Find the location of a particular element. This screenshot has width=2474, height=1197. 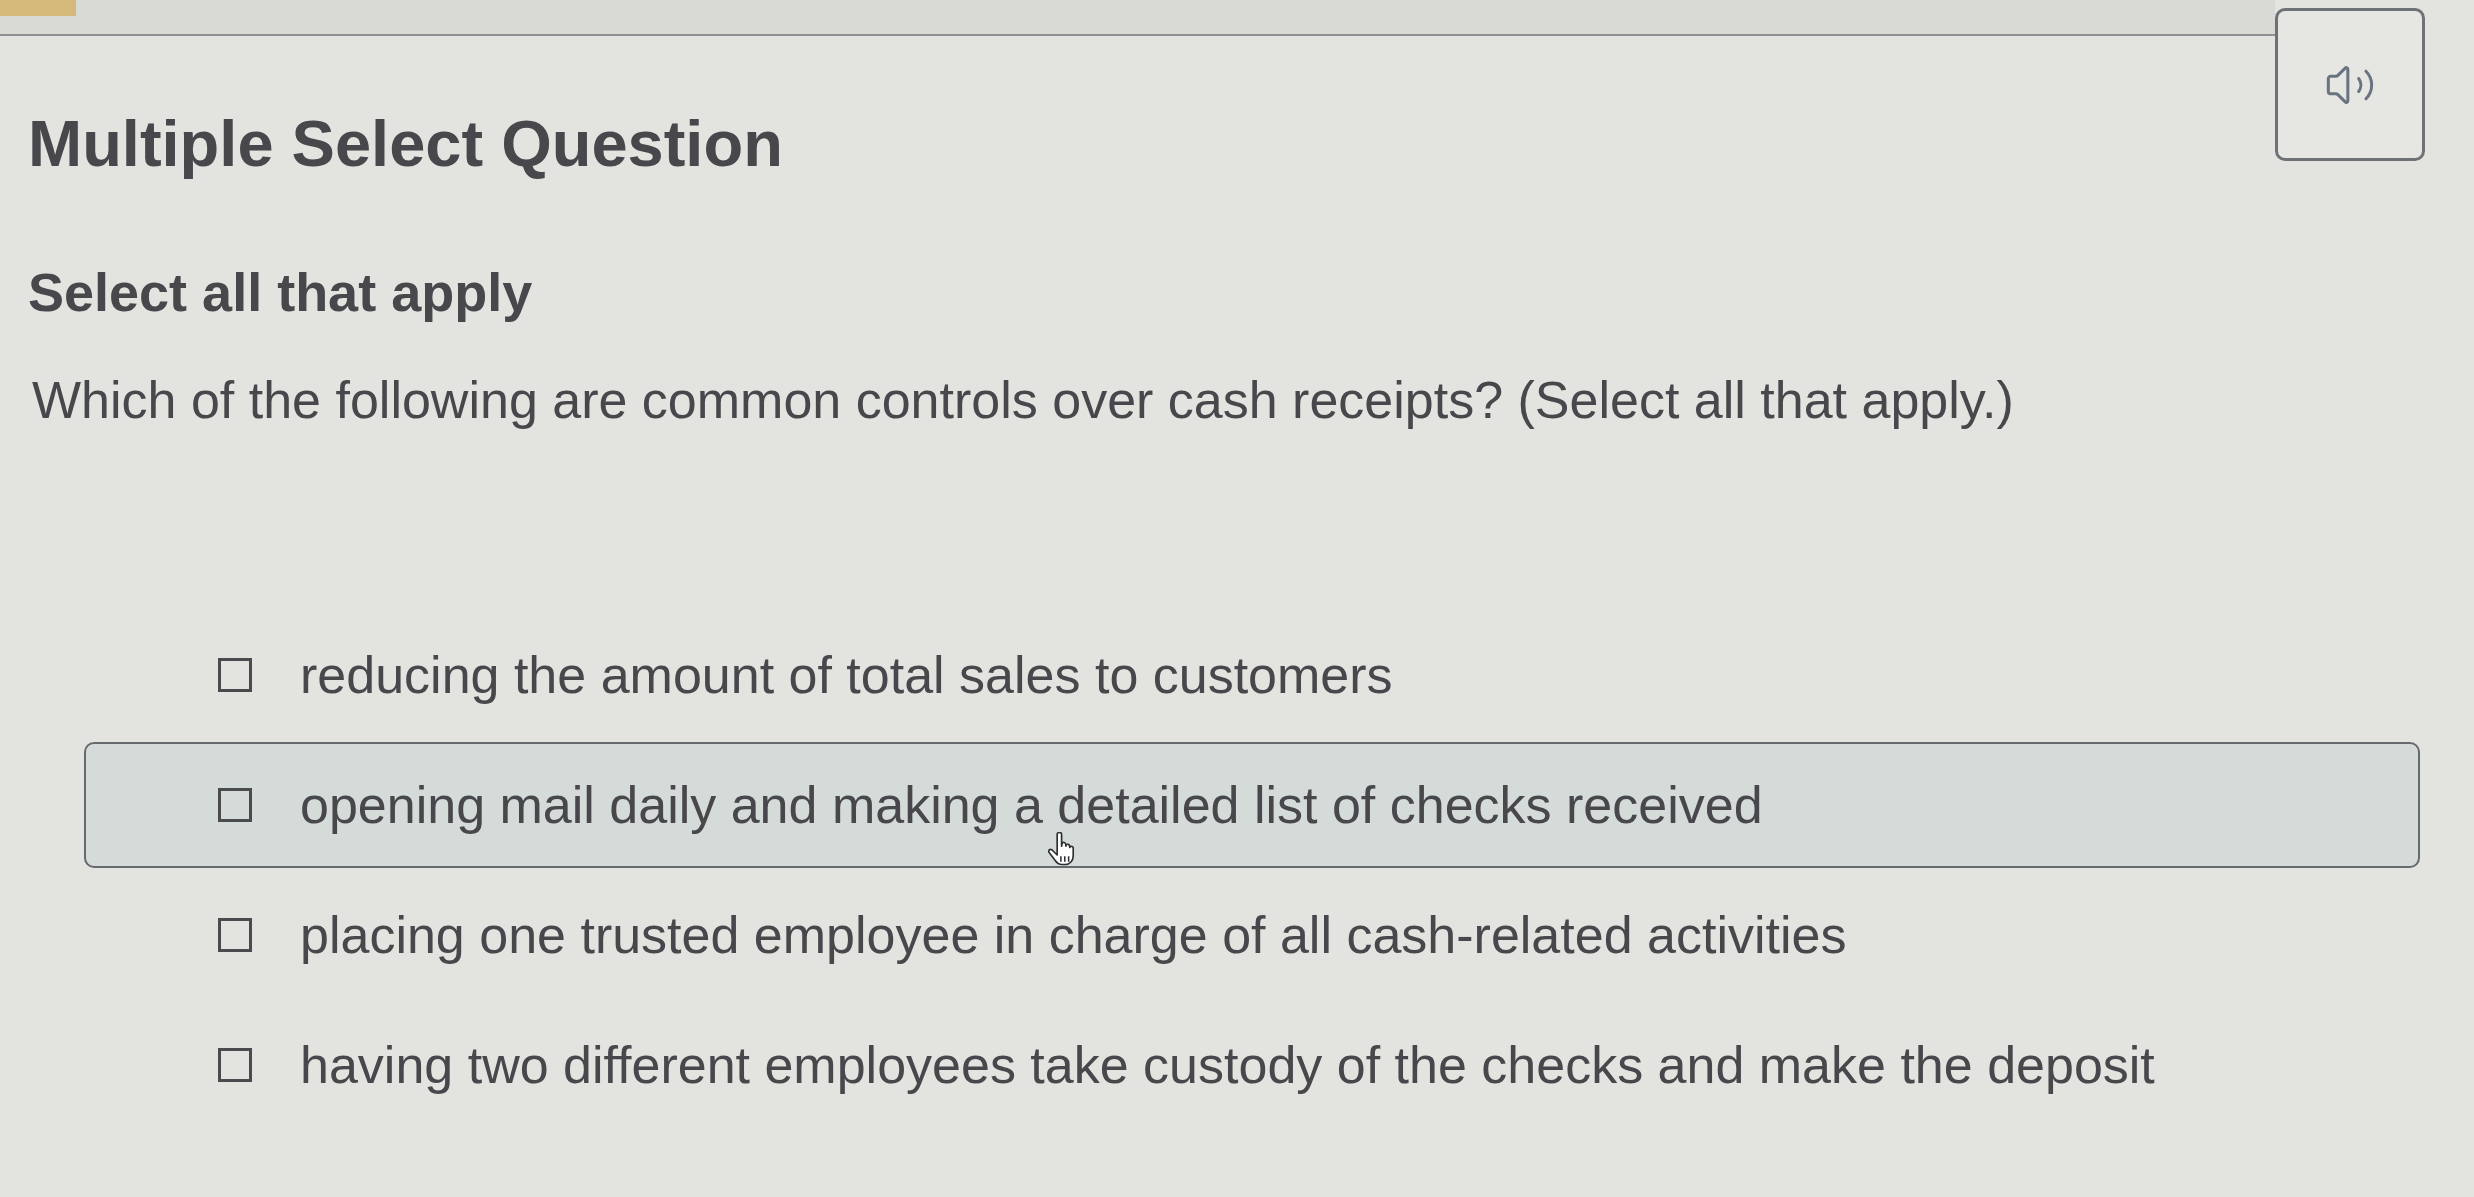

answer-option: having two different employees take custody of the checks and make the deposit is located at coordinates (1252, 1065).